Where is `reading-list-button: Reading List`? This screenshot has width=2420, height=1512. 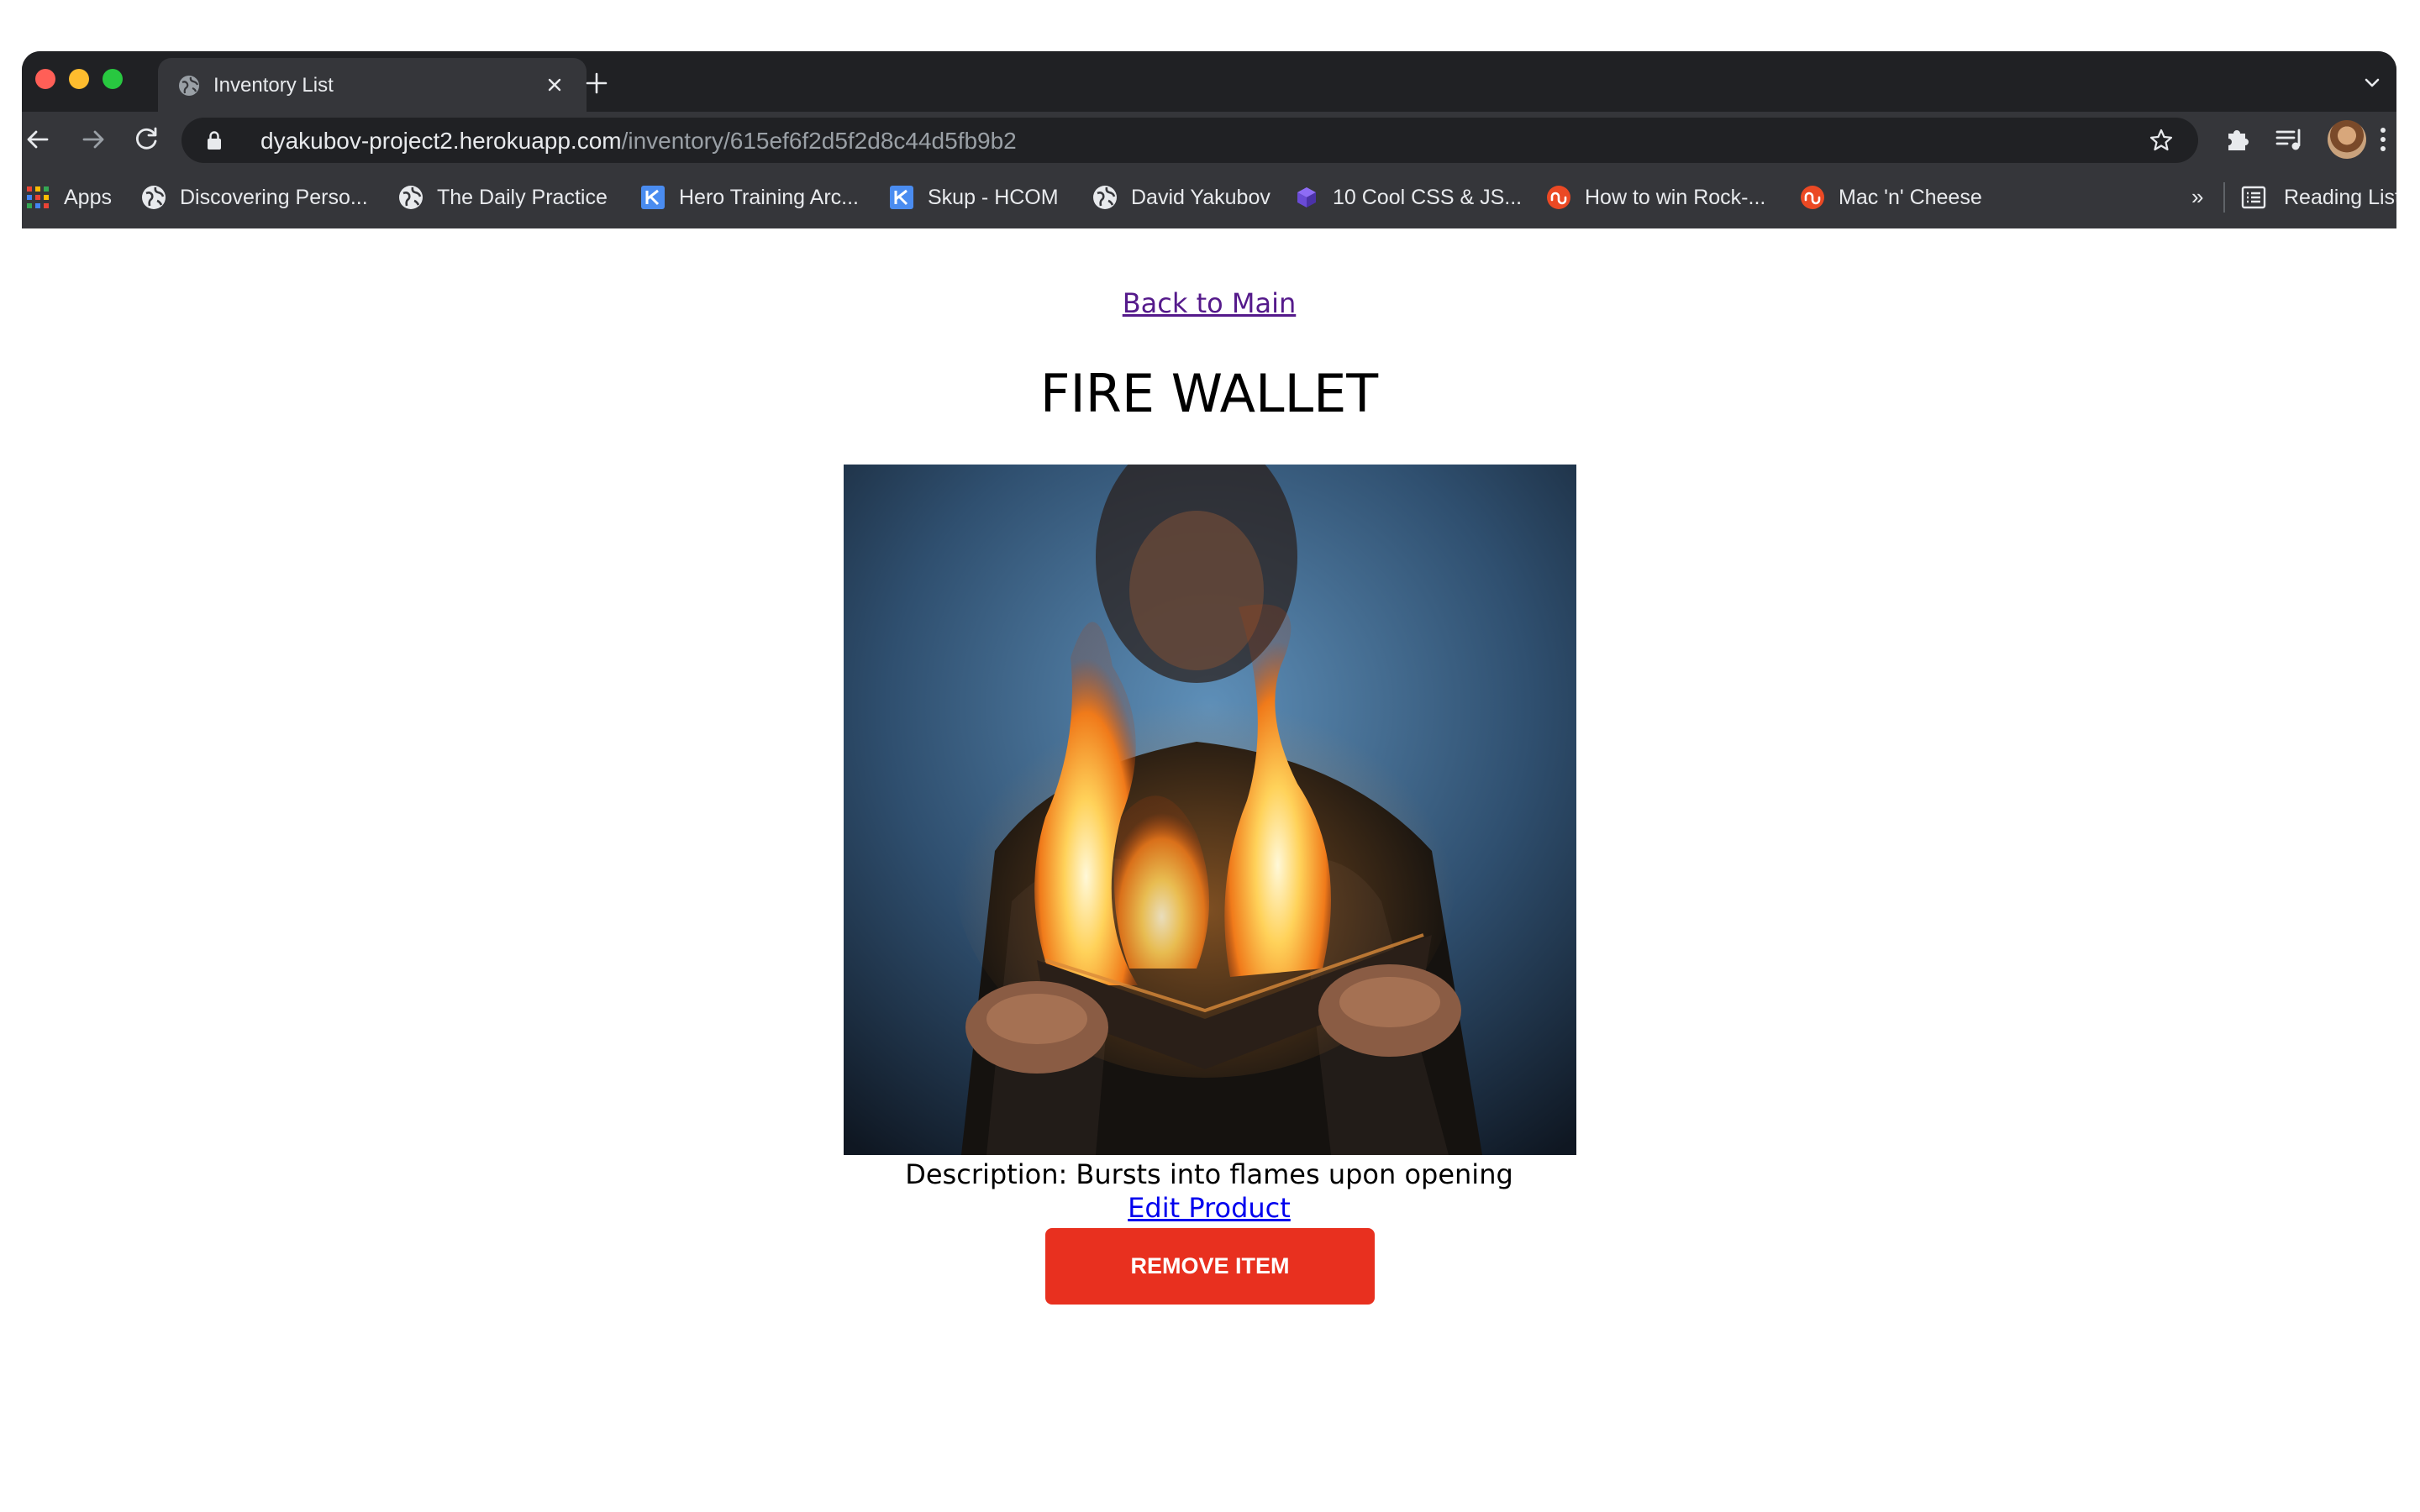
reading-list-button: Reading List is located at coordinates (2318, 197).